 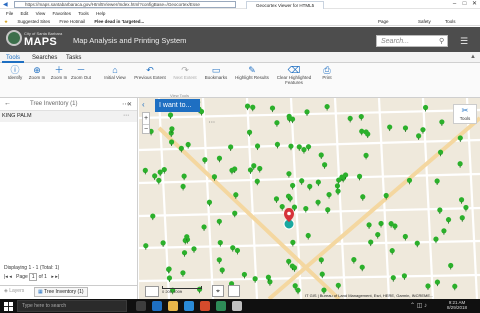 I want to click on zoom-out-map-icon: −, so click(x=146, y=129).